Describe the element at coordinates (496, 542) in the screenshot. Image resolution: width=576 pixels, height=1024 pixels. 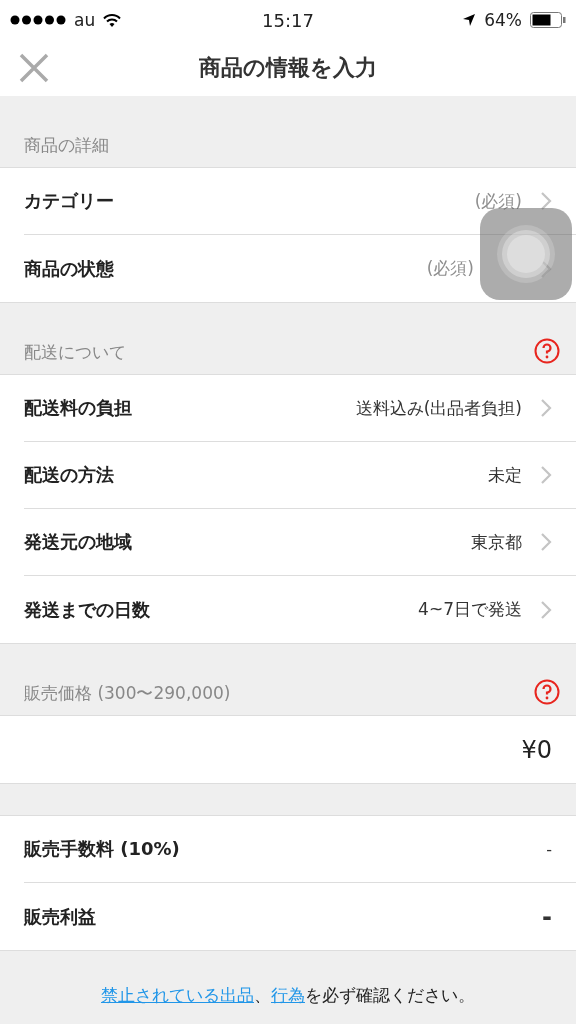
I see `row-value: 東京都` at that location.